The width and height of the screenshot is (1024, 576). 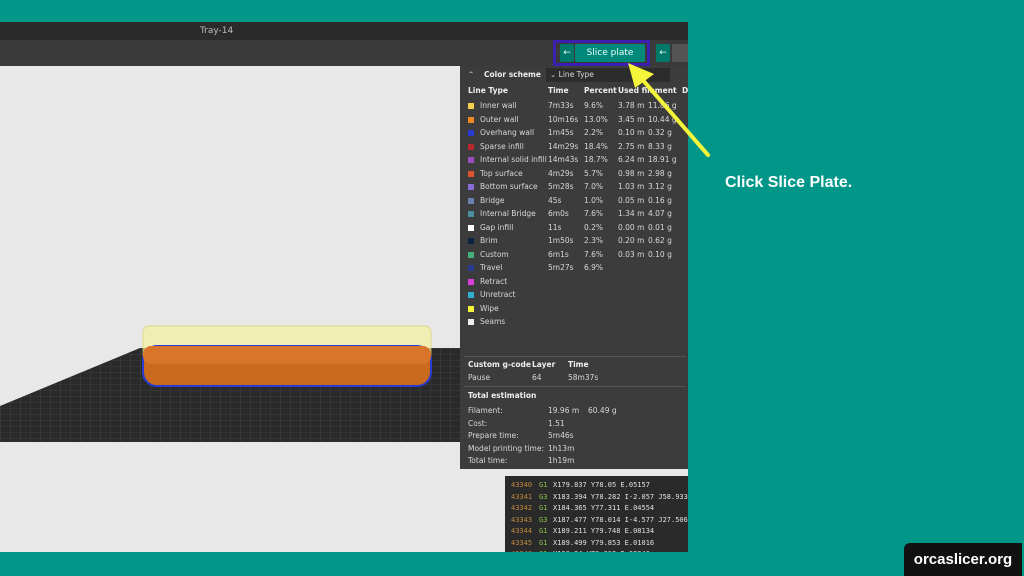 I want to click on pointer-arrow-icon, so click(x=674, y=116).